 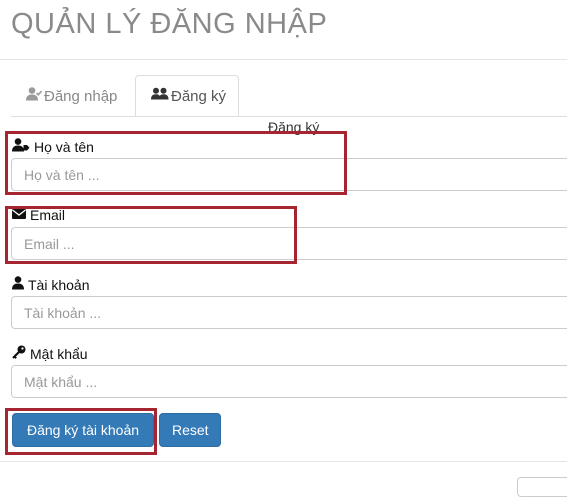 I want to click on user-check-icon, so click(x=35, y=96).